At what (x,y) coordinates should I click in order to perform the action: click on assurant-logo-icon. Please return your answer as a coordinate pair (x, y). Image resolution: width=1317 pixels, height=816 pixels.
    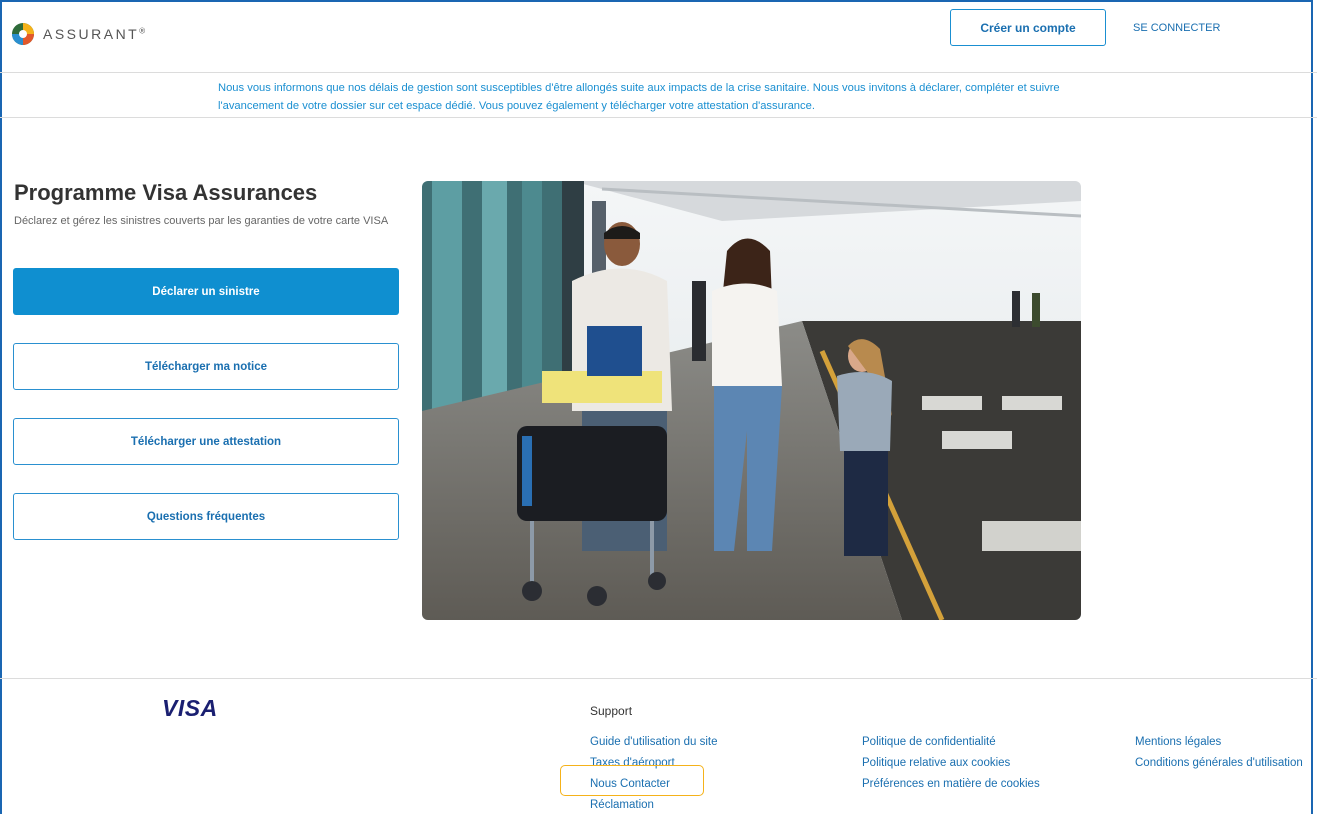
    Looking at the image, I should click on (23, 34).